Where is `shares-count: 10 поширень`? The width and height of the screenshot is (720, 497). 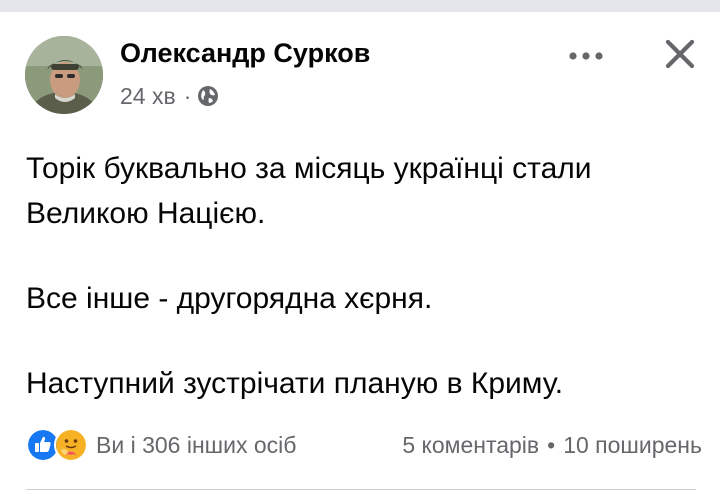
shares-count: 10 поширень is located at coordinates (632, 445).